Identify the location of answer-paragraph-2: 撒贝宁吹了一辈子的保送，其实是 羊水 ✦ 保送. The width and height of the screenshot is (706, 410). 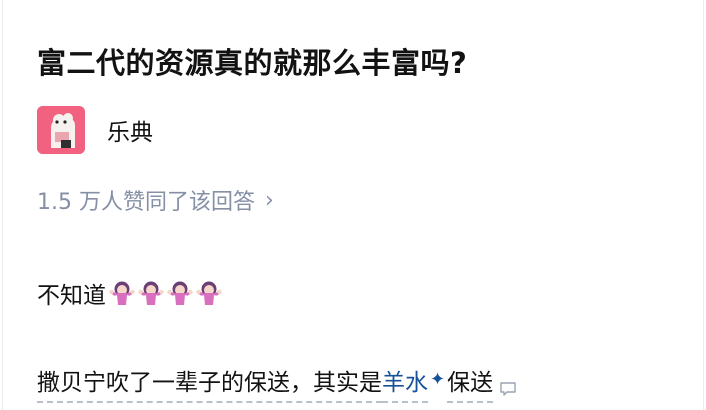
(277, 383).